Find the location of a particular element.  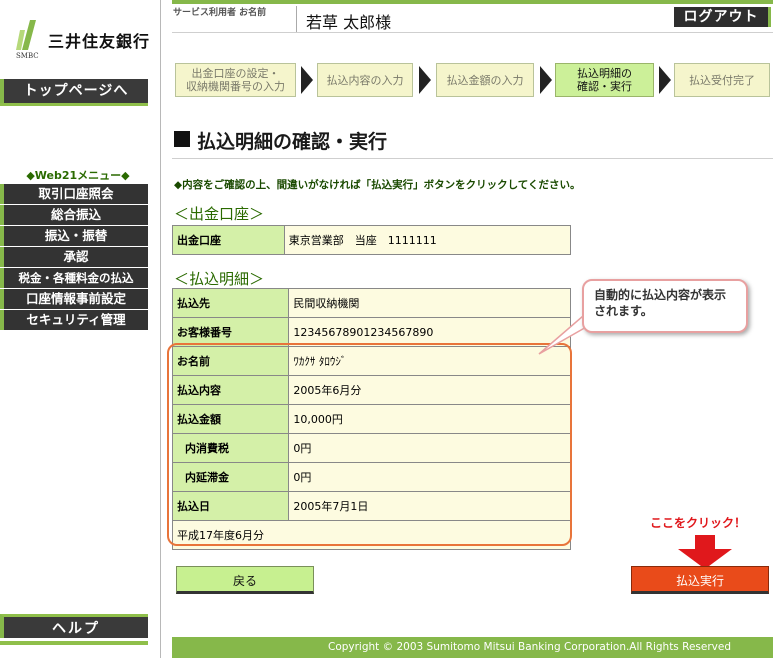

header-top-line is located at coordinates (472, 2).